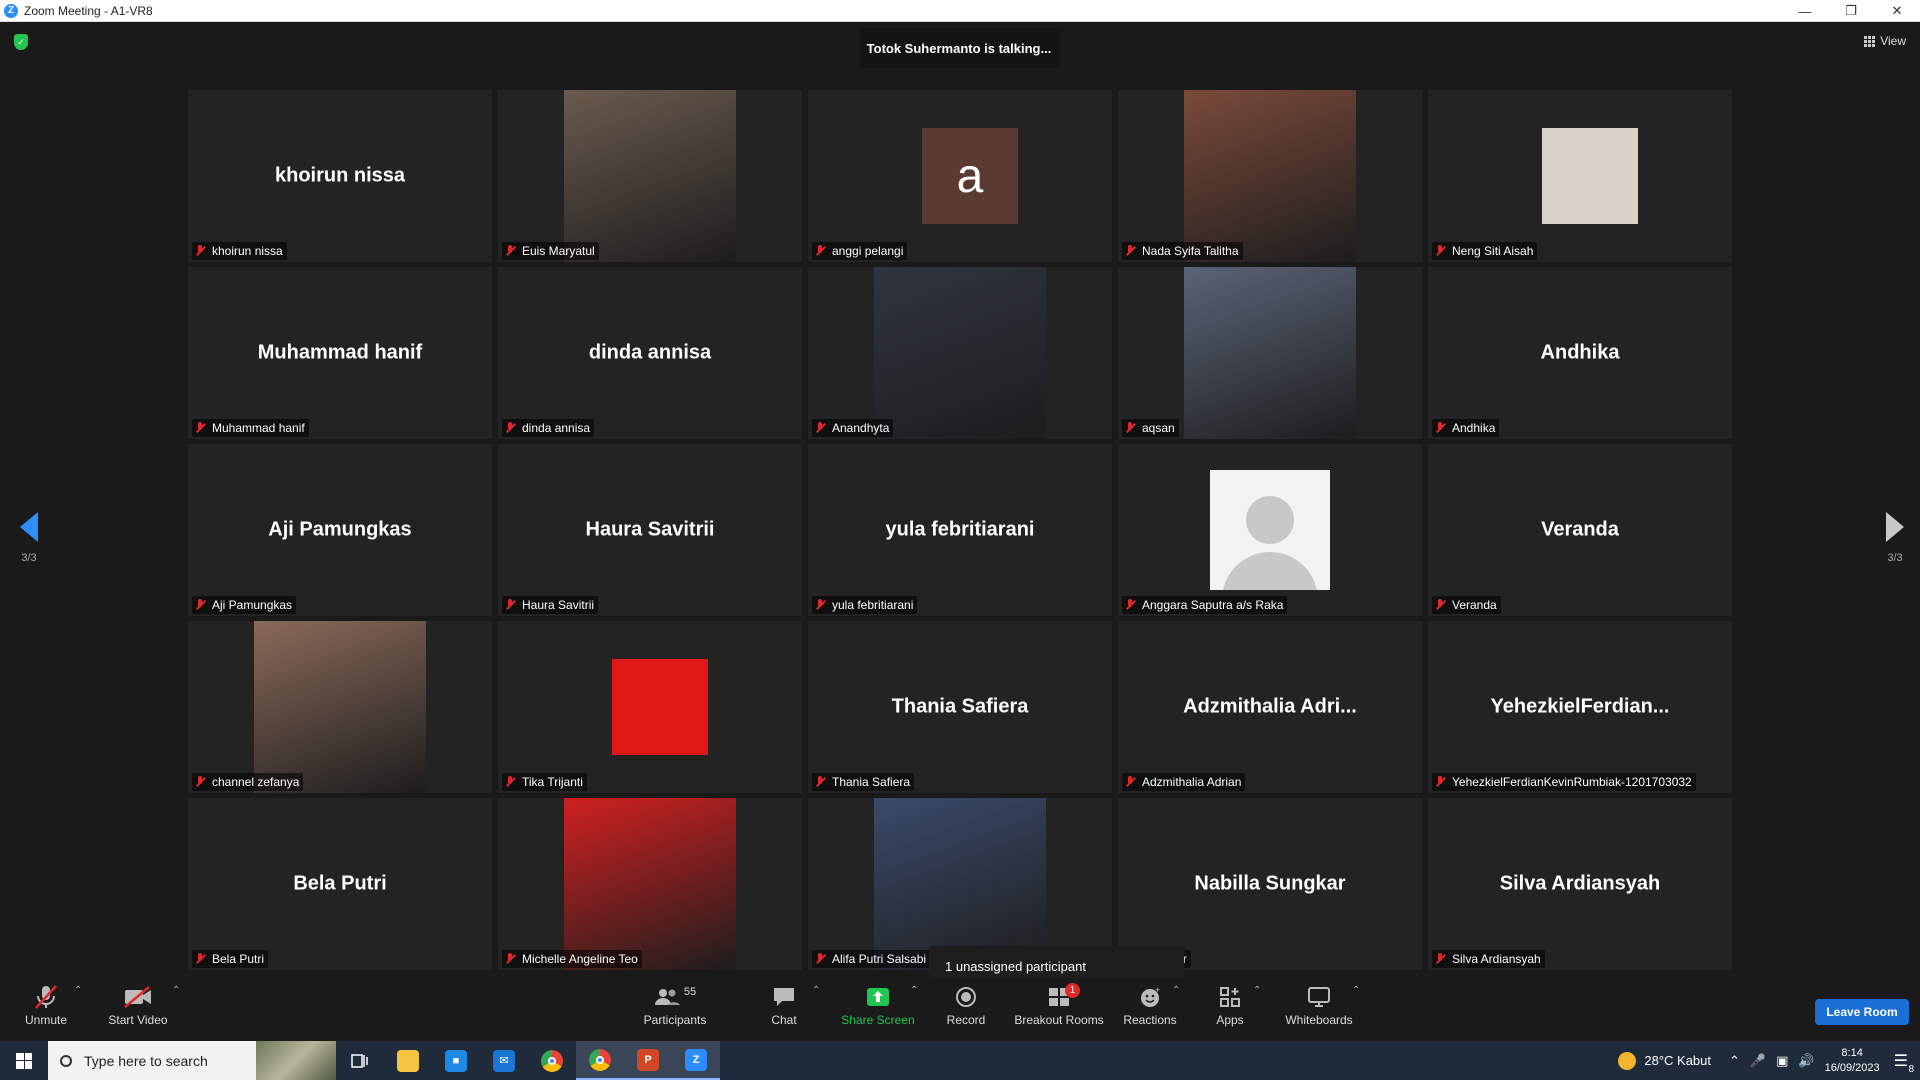 This screenshot has height=1080, width=1920. Describe the element at coordinates (1270, 530) in the screenshot. I see `participant-tile: Anggara Saputra a/s Raka` at that location.